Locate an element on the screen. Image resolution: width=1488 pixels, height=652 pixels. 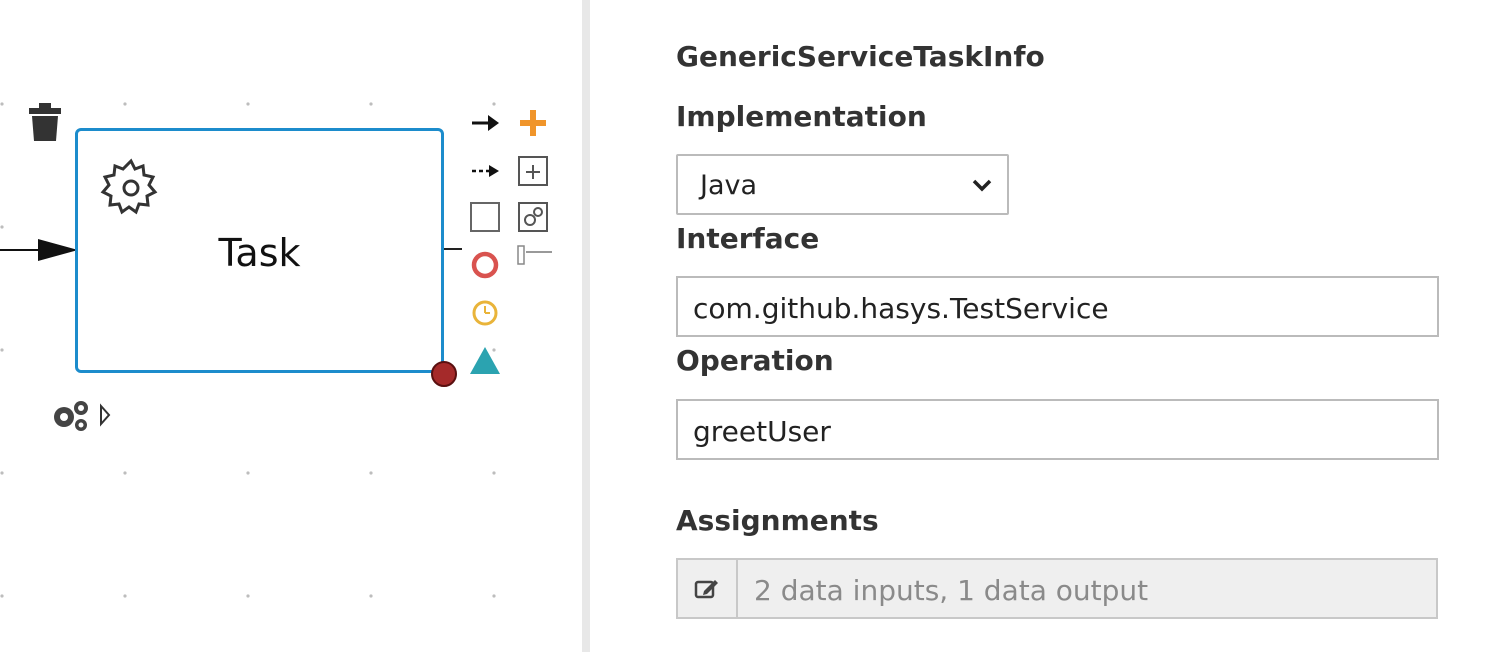
implementation-select: Java is located at coordinates (842, 184).